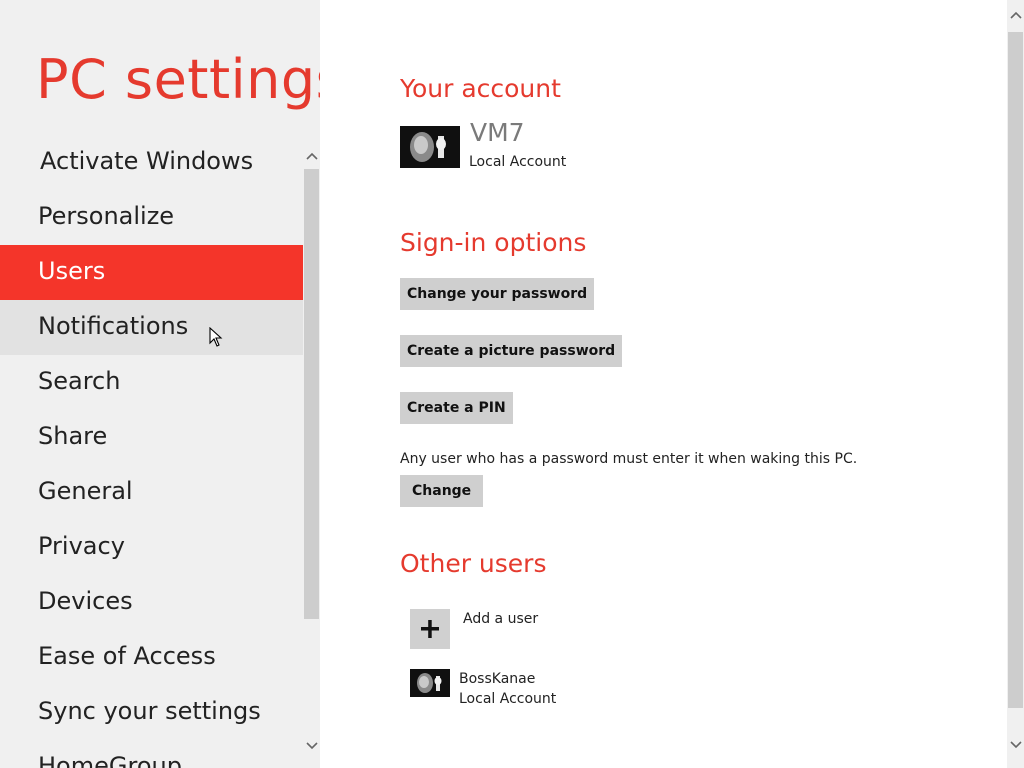 The image size is (1024, 768). I want to click on plus-icon, so click(430, 629).